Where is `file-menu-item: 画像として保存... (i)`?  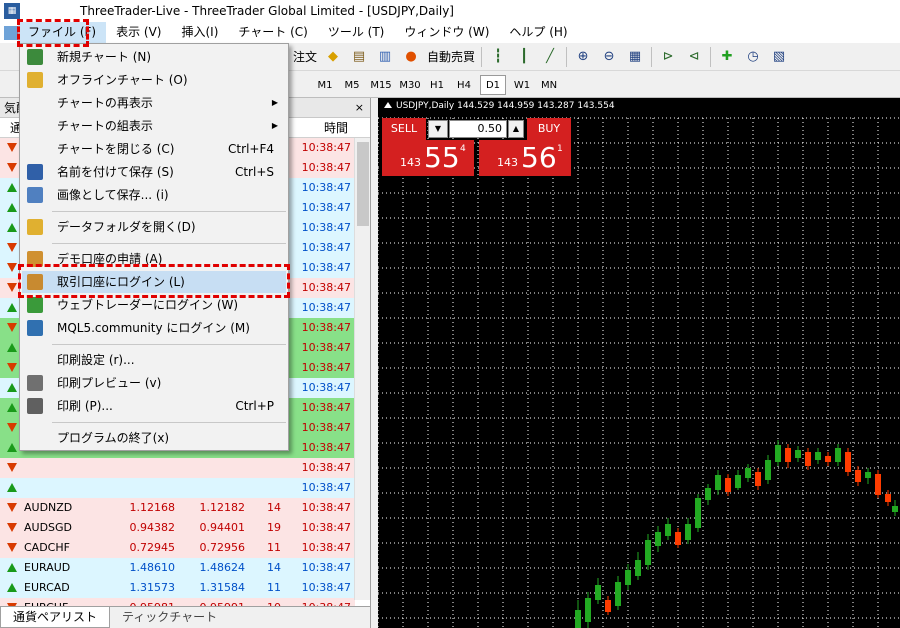
file-menu-item: 画像として保存... (i) is located at coordinates (154, 195).